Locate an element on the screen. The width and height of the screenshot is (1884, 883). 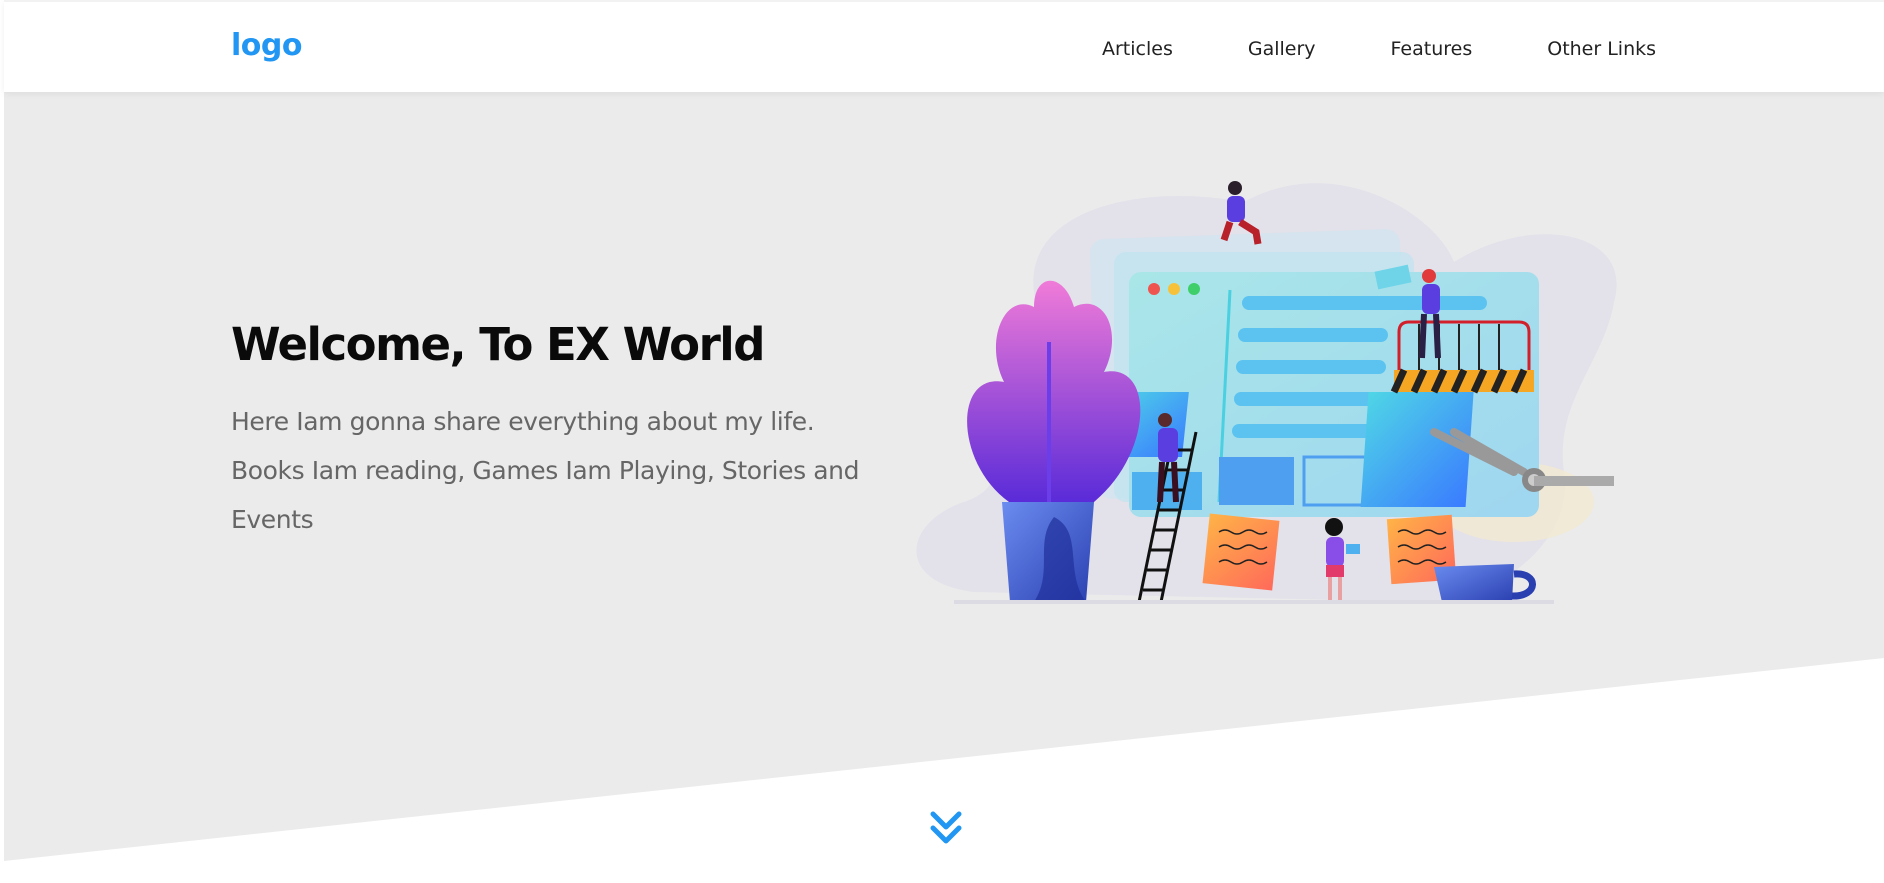
nav-link-features: Features is located at coordinates (1432, 49).